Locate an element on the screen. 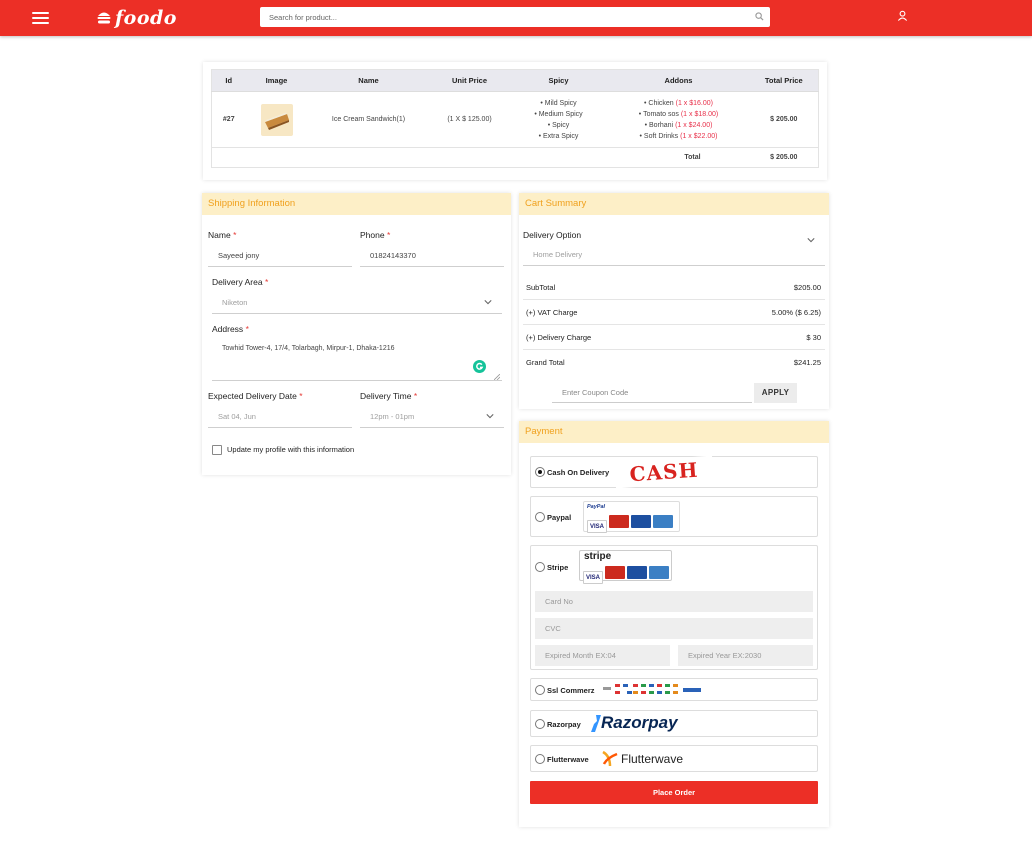 Image resolution: width=1032 pixels, height=868 pixels. delivery-date-field: Sat 04, Jun is located at coordinates (280, 417).